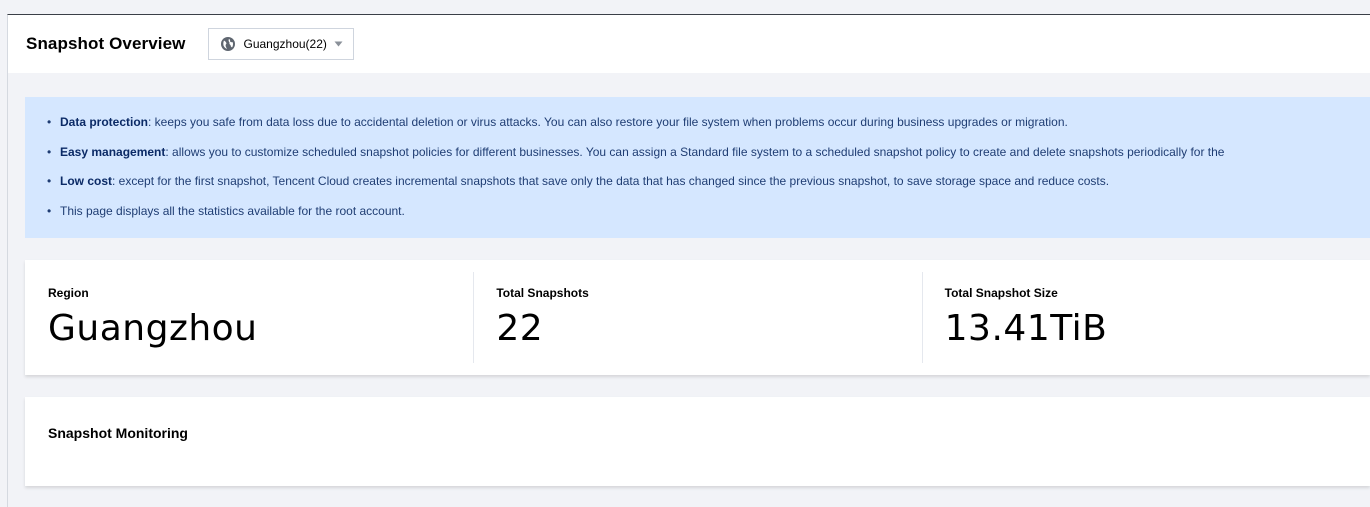  I want to click on stat-label: Total Snapshots, so click(542, 293).